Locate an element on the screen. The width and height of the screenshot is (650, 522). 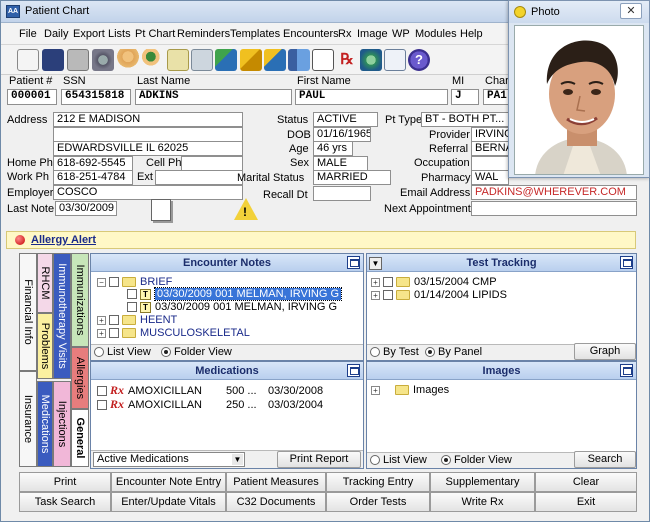
first-name-field: PAUL is located at coordinates (371, 97).